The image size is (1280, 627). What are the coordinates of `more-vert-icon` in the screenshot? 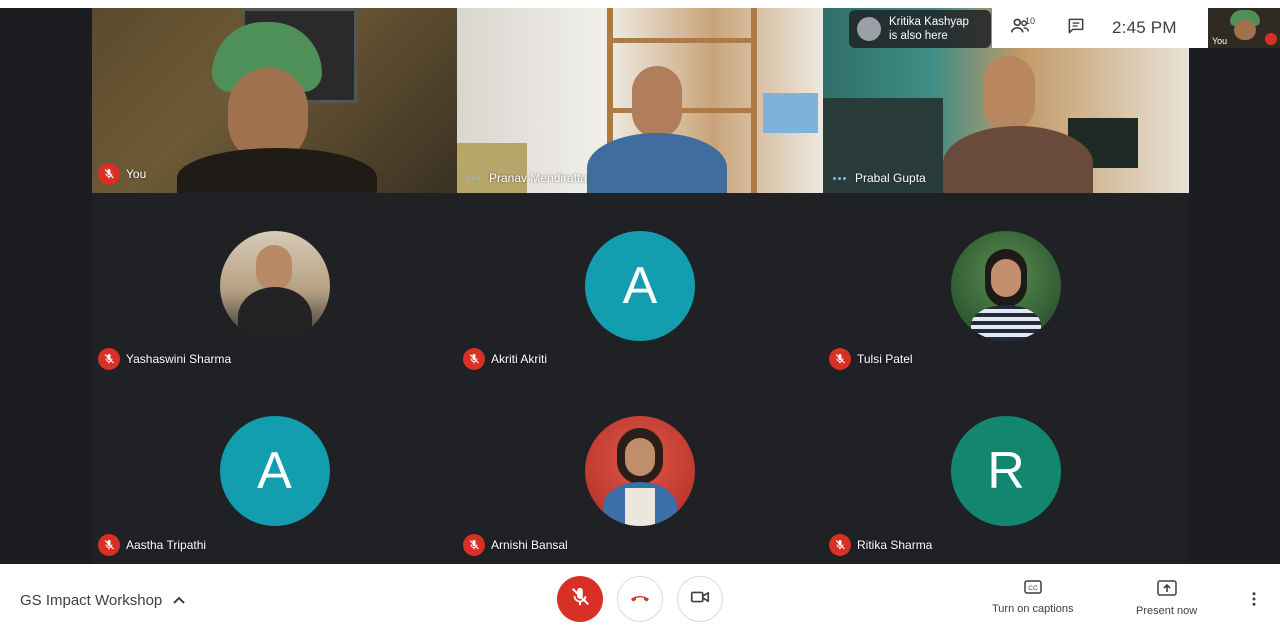 It's located at (1254, 602).